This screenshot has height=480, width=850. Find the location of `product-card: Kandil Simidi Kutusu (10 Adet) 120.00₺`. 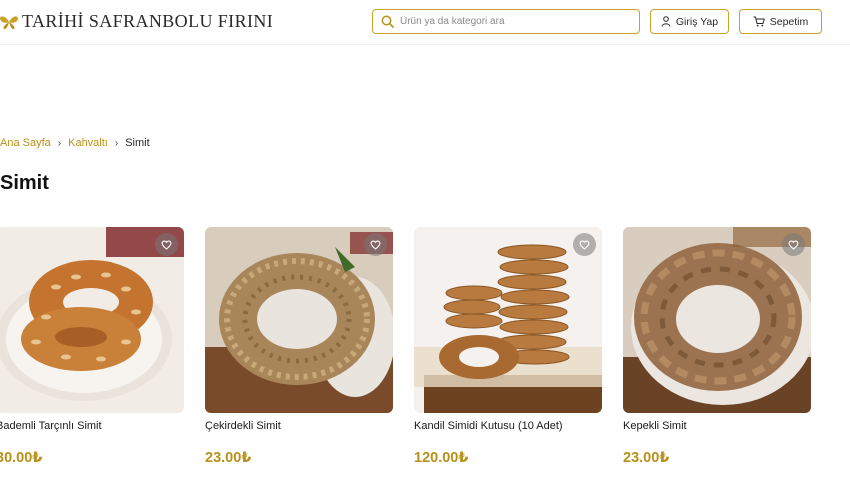

product-card: Kandil Simidi Kutusu (10 Adet) 120.00₺ is located at coordinates (508, 346).